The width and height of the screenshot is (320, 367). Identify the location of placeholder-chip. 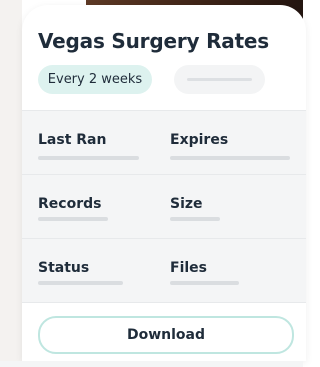
(219, 79).